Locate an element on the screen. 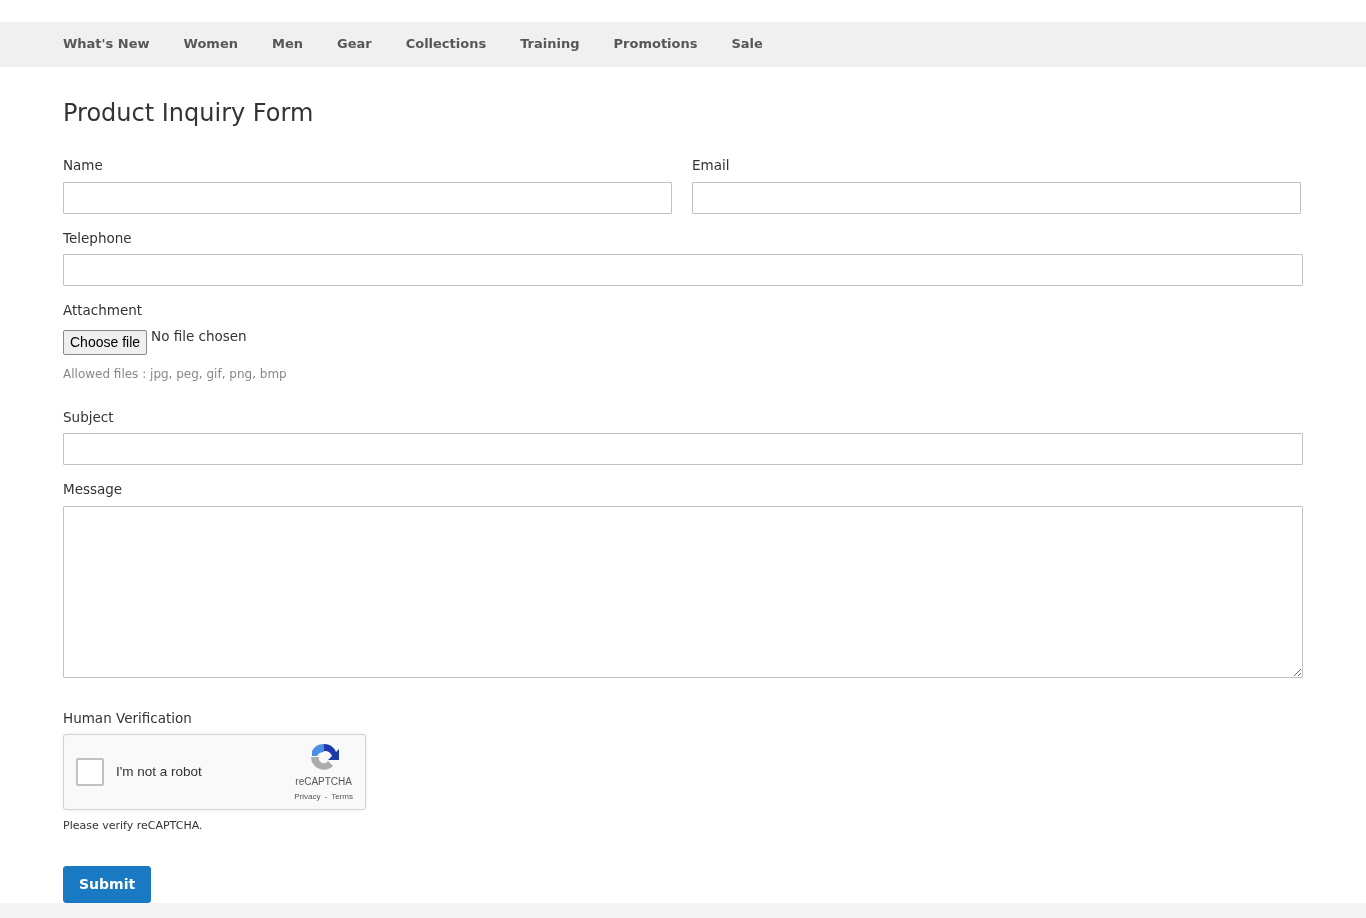 The height and width of the screenshot is (918, 1366). submit-button: Submit is located at coordinates (107, 885).